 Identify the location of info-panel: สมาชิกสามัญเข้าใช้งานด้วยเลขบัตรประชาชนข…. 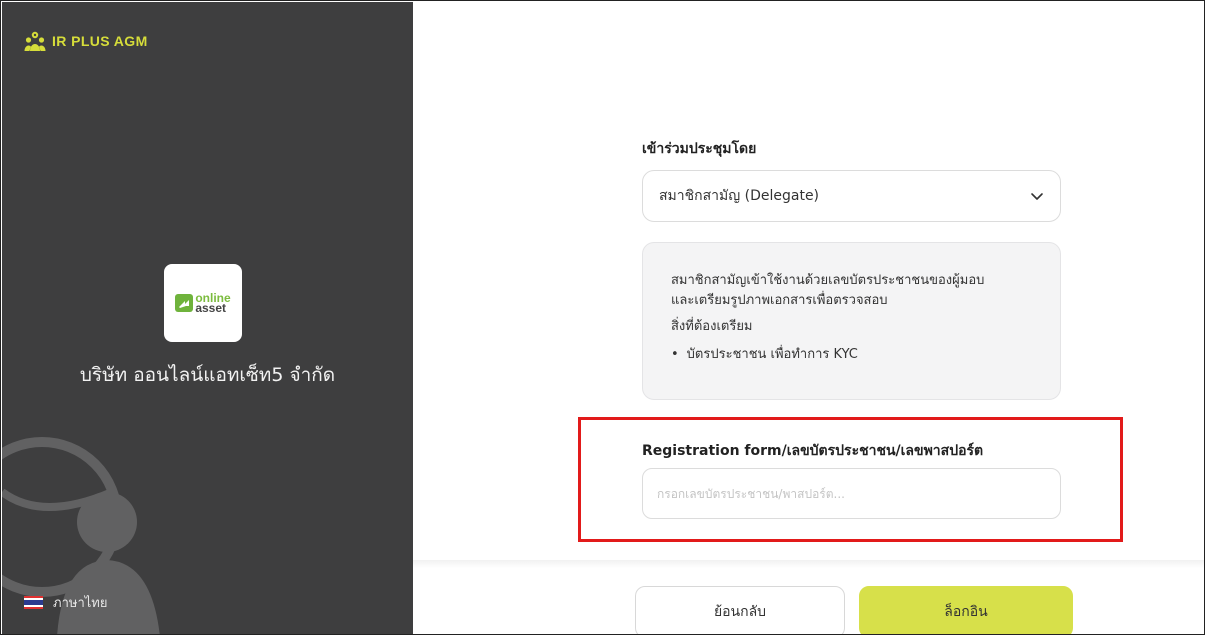
(851, 321).